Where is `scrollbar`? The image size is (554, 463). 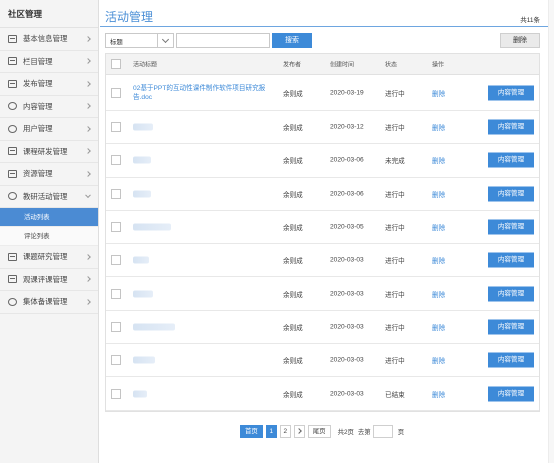 scrollbar is located at coordinates (551, 231).